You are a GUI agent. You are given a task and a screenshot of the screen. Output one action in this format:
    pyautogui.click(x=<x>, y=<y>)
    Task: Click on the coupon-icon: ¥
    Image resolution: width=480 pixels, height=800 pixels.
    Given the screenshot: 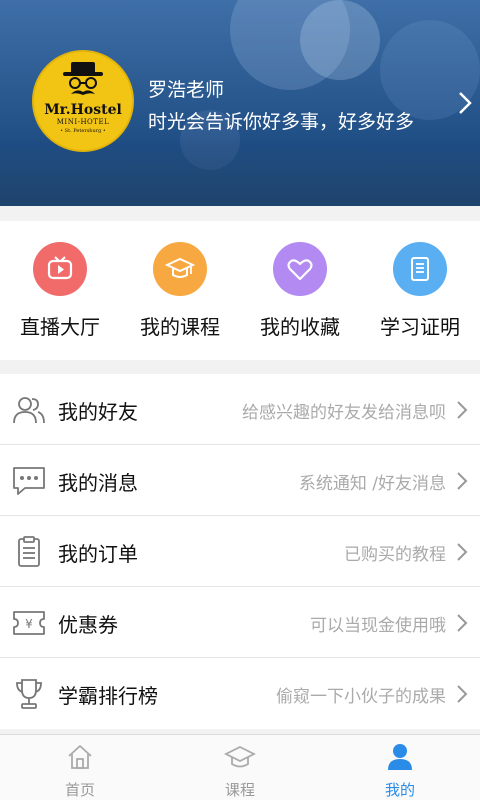 What is the action you would take?
    pyautogui.click(x=29, y=623)
    